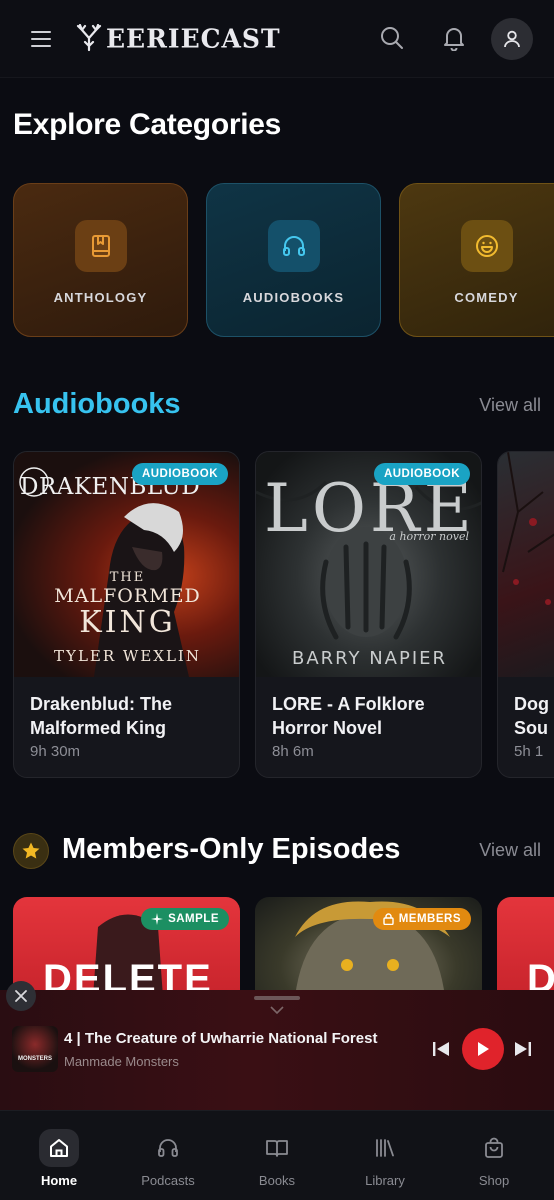 This screenshot has height=1200, width=554. I want to click on audiobooks-view-all-link: View all, so click(510, 405).